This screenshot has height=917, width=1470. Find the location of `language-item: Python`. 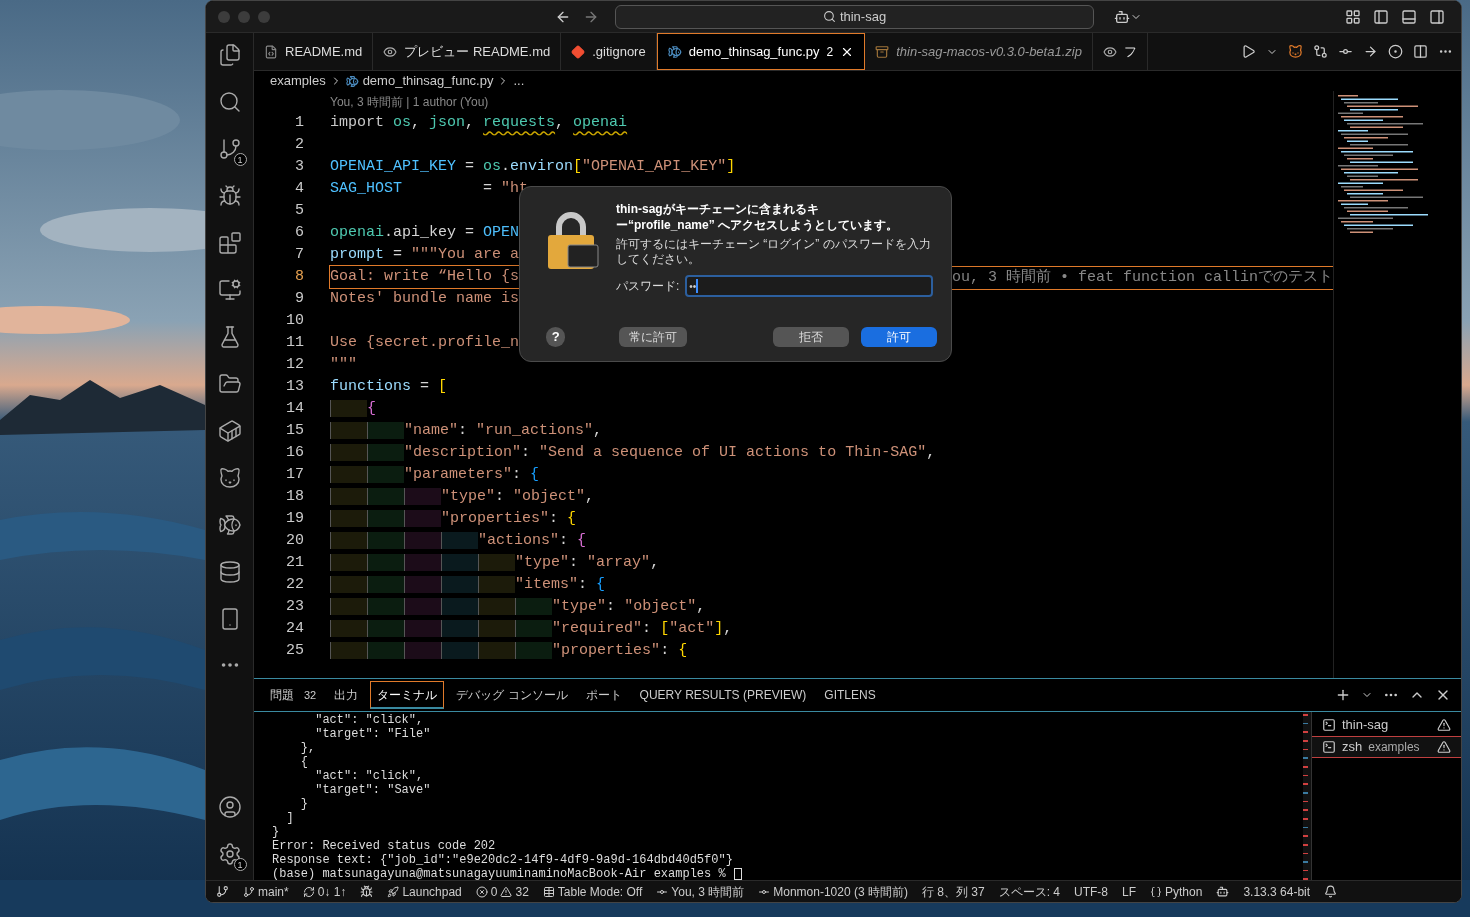

language-item: Python is located at coordinates (1176, 891).